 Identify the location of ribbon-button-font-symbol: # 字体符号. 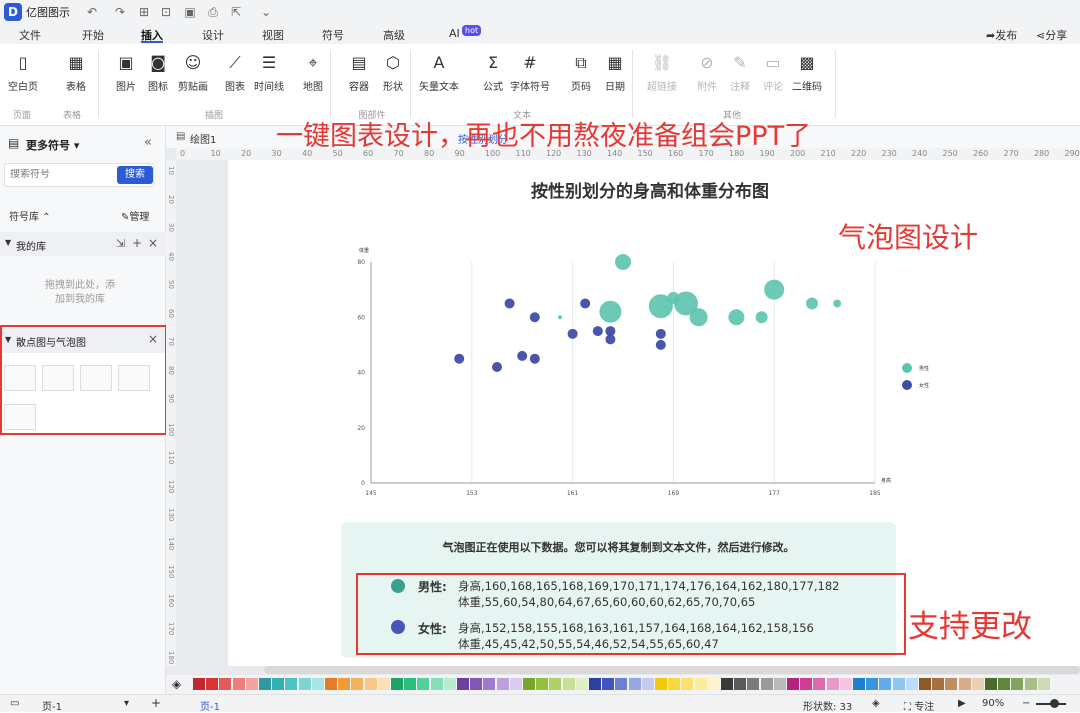
(530, 72).